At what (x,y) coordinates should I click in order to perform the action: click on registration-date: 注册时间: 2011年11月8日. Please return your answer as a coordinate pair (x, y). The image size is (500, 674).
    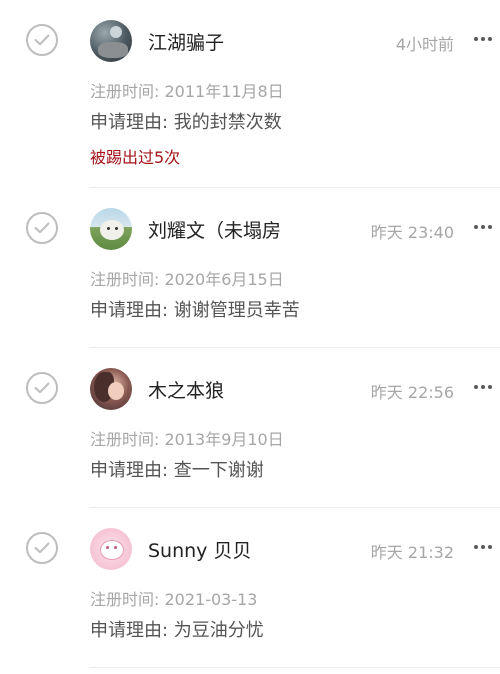
    Looking at the image, I should click on (187, 91).